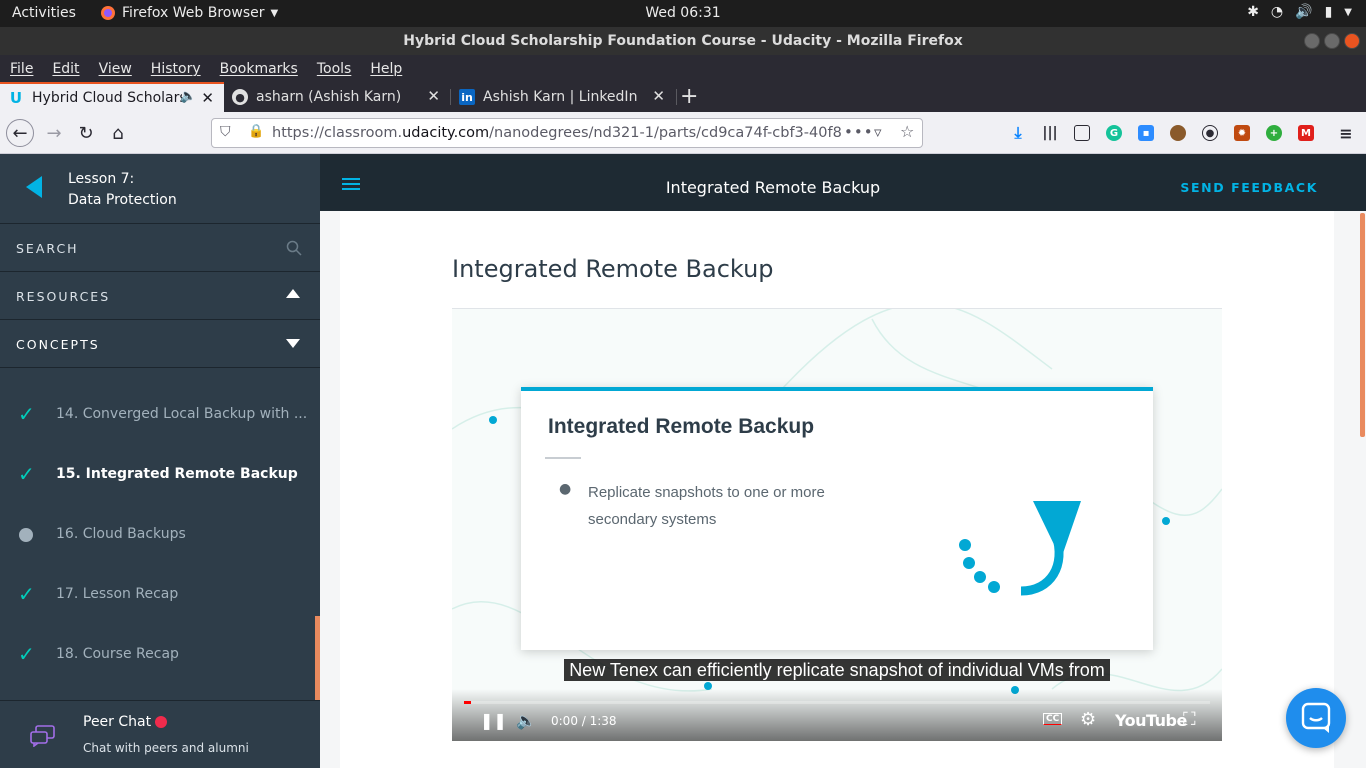 This screenshot has width=1366, height=768. What do you see at coordinates (859, 132) in the screenshot?
I see `more-actions-icon: •••` at bounding box center [859, 132].